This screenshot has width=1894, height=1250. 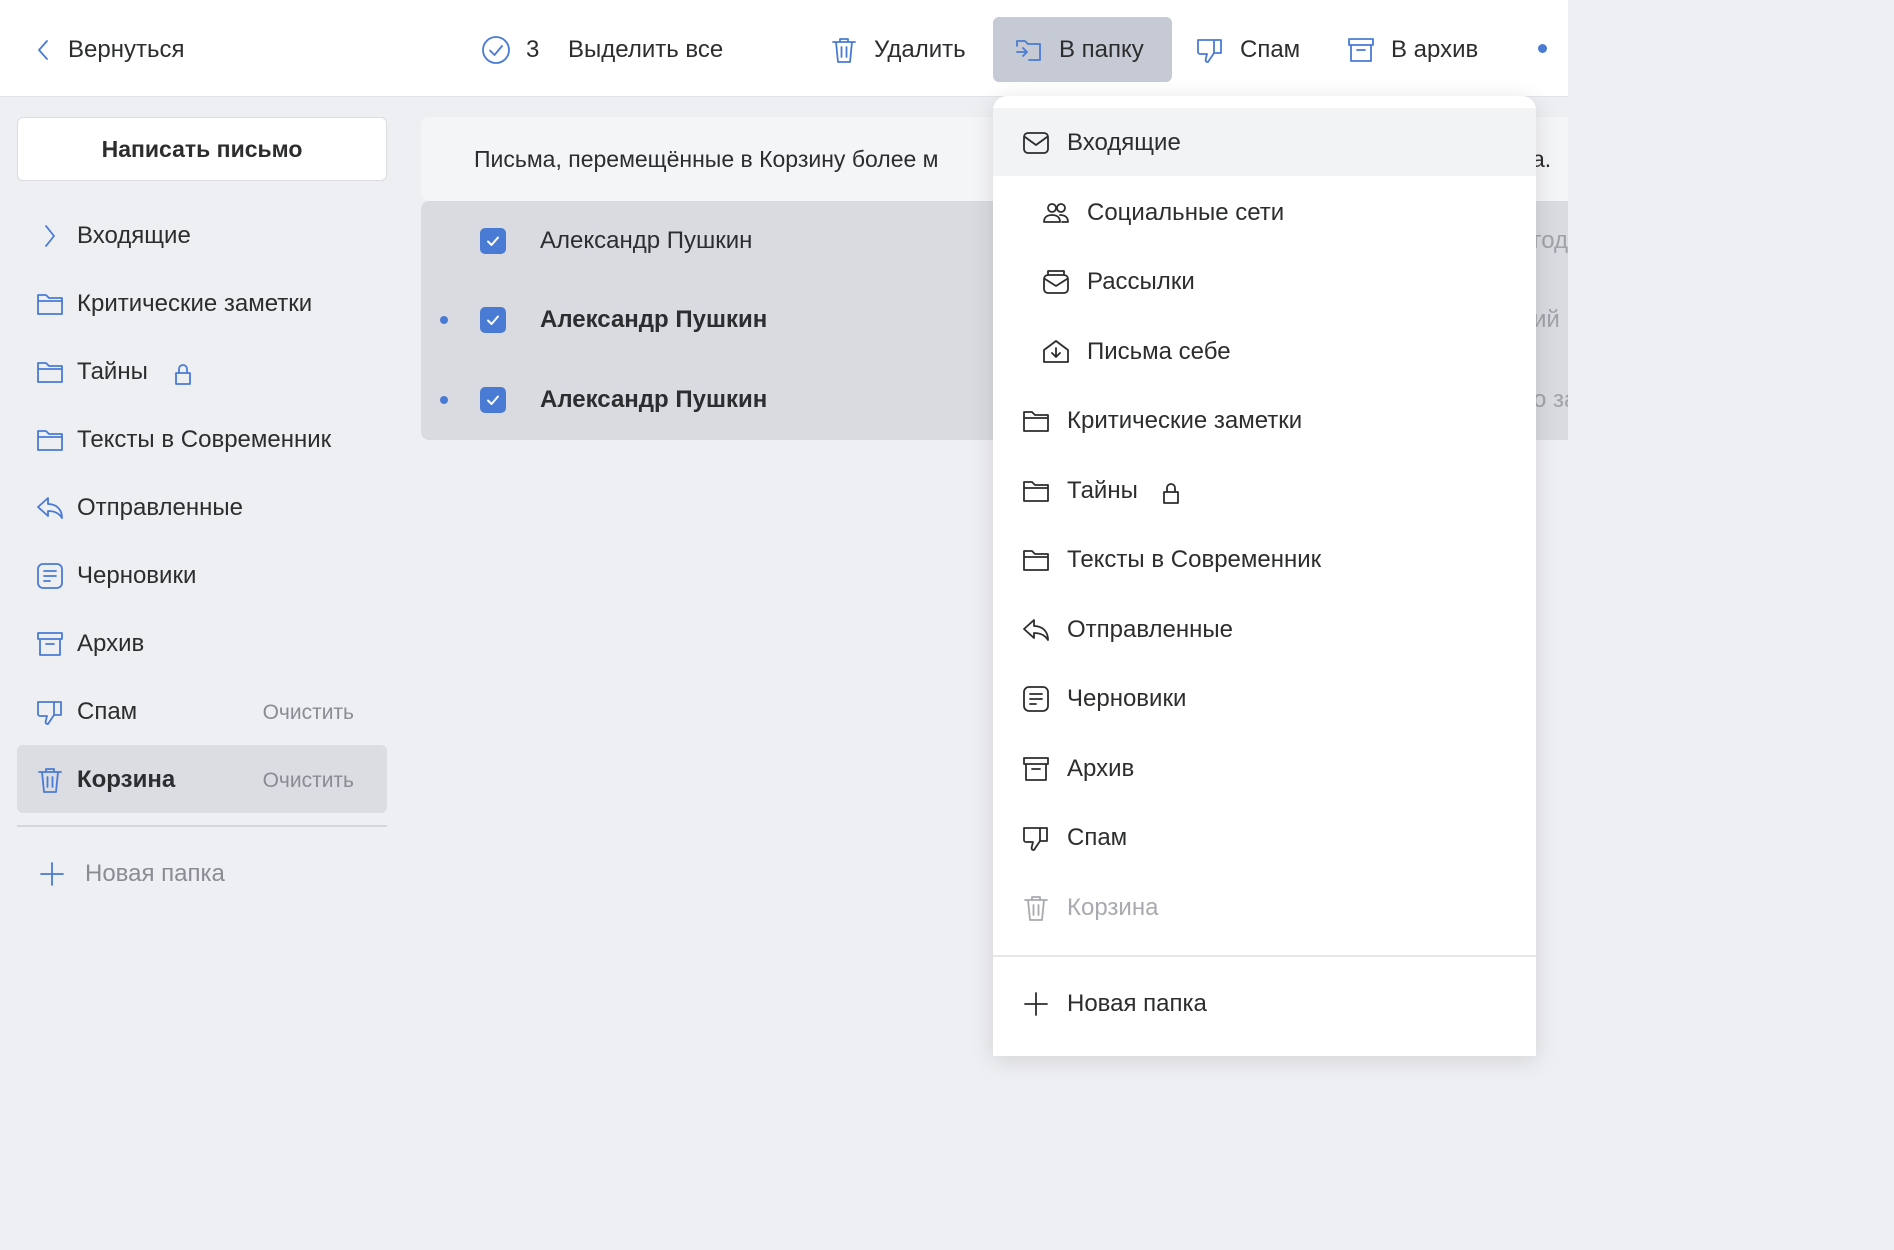 What do you see at coordinates (1097, 837) in the screenshot?
I see `menu-item-label: Спам` at bounding box center [1097, 837].